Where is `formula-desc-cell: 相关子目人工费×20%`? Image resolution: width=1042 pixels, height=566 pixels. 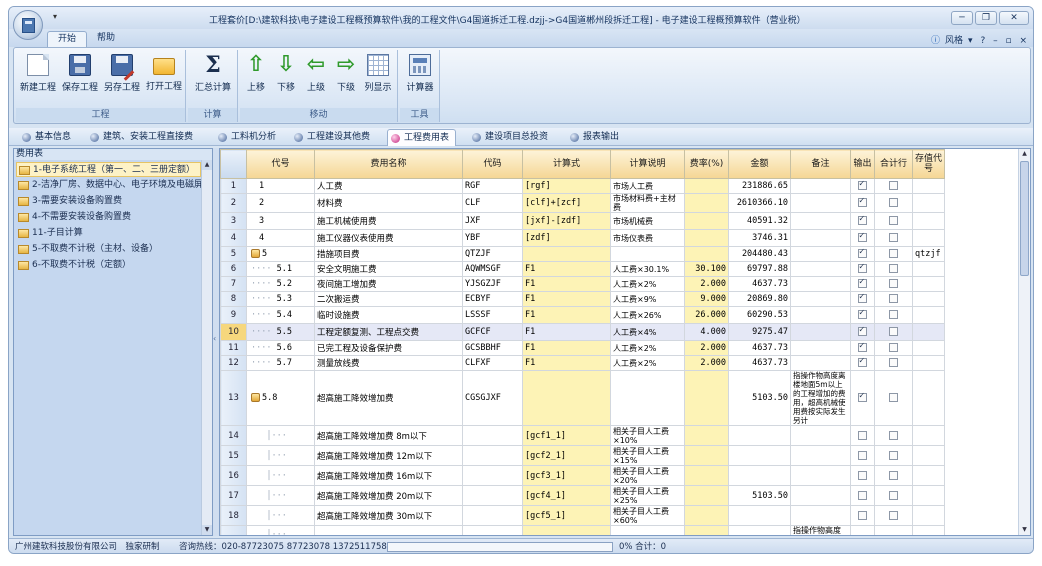 formula-desc-cell: 相关子目人工费×20% is located at coordinates (647, 475).